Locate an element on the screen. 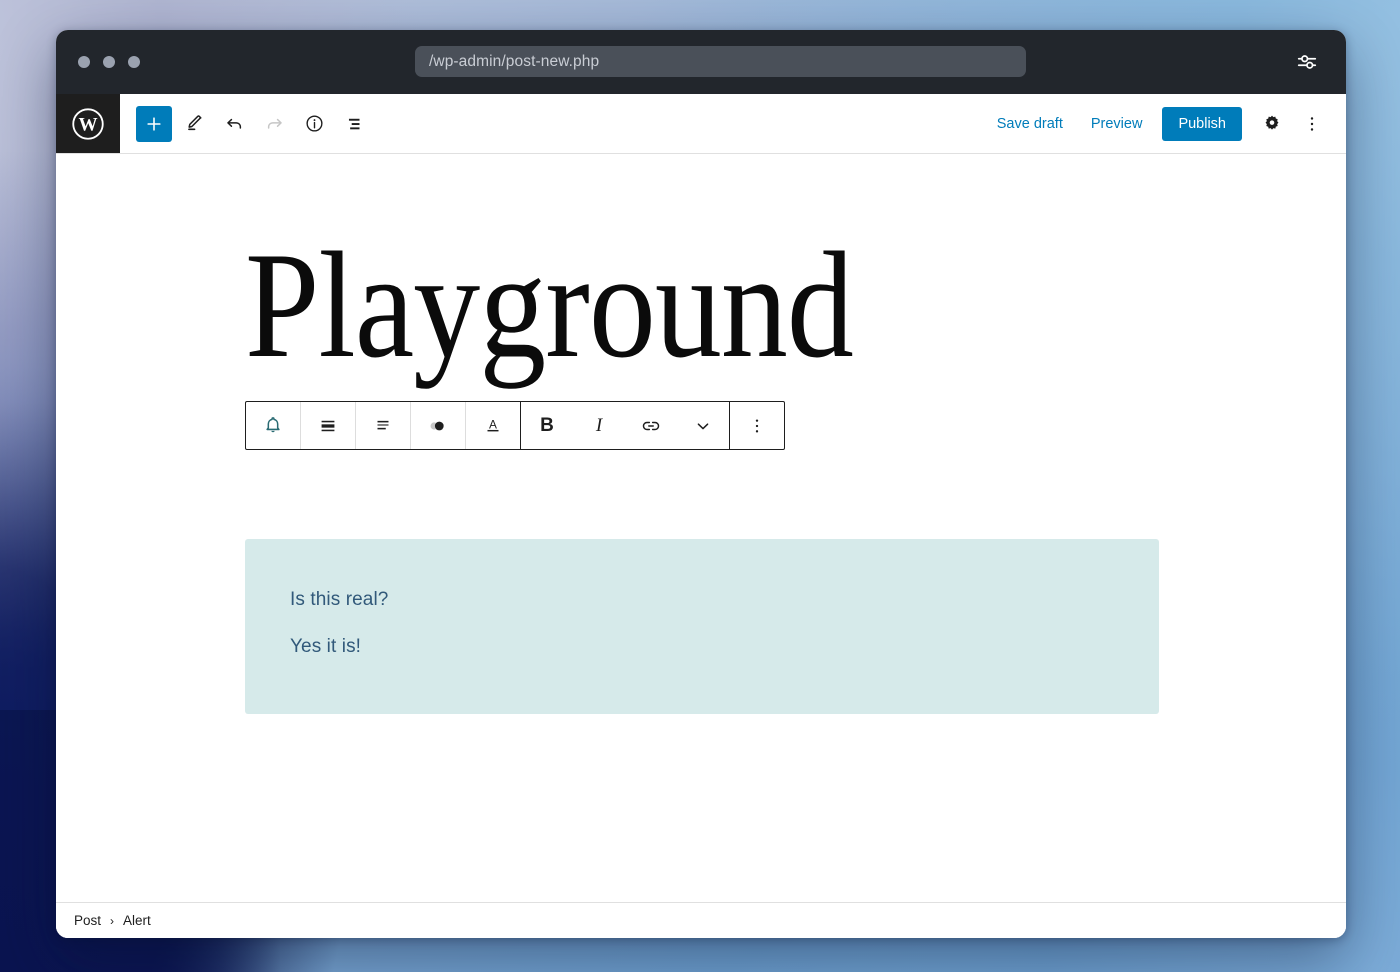 The height and width of the screenshot is (972, 1400). preview-button: Preview is located at coordinates (1117, 124).